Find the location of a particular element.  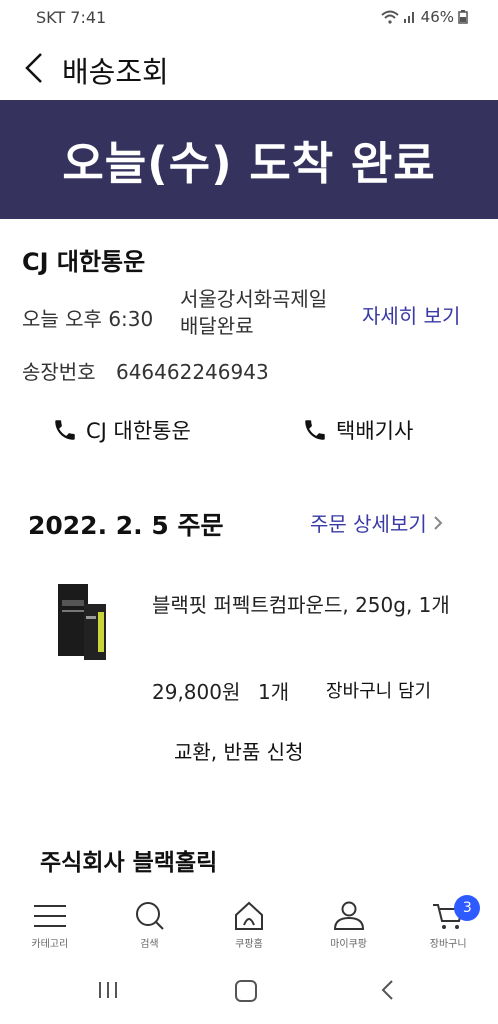

product-quantity: 1개 is located at coordinates (274, 692).